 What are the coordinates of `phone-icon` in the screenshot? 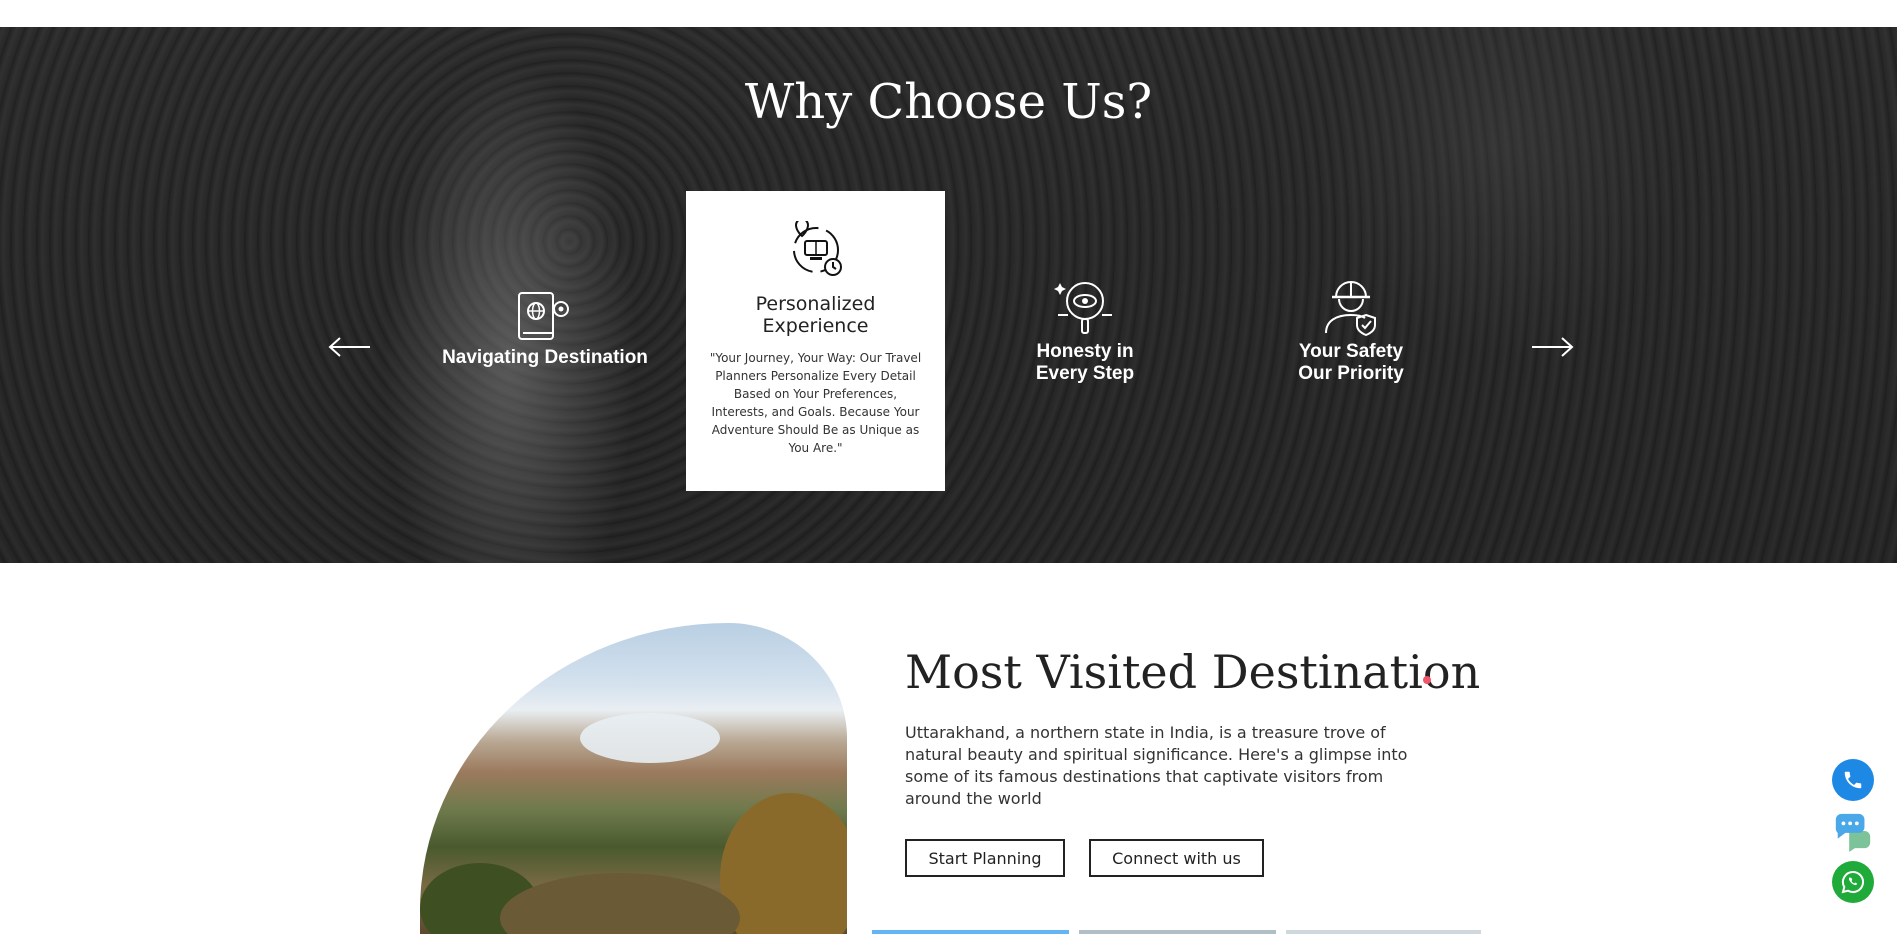 It's located at (1853, 780).